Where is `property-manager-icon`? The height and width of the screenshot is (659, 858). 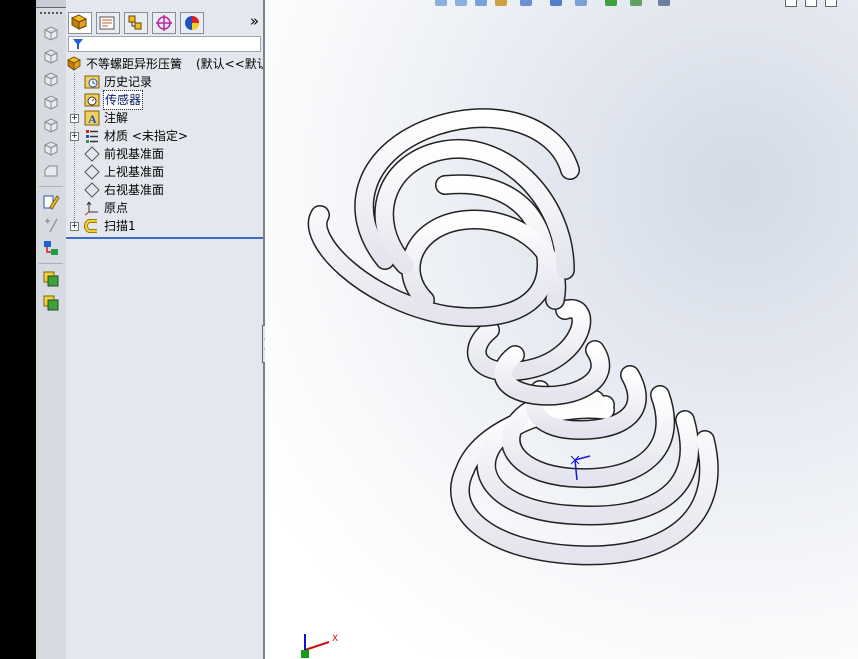 property-manager-icon is located at coordinates (107, 23).